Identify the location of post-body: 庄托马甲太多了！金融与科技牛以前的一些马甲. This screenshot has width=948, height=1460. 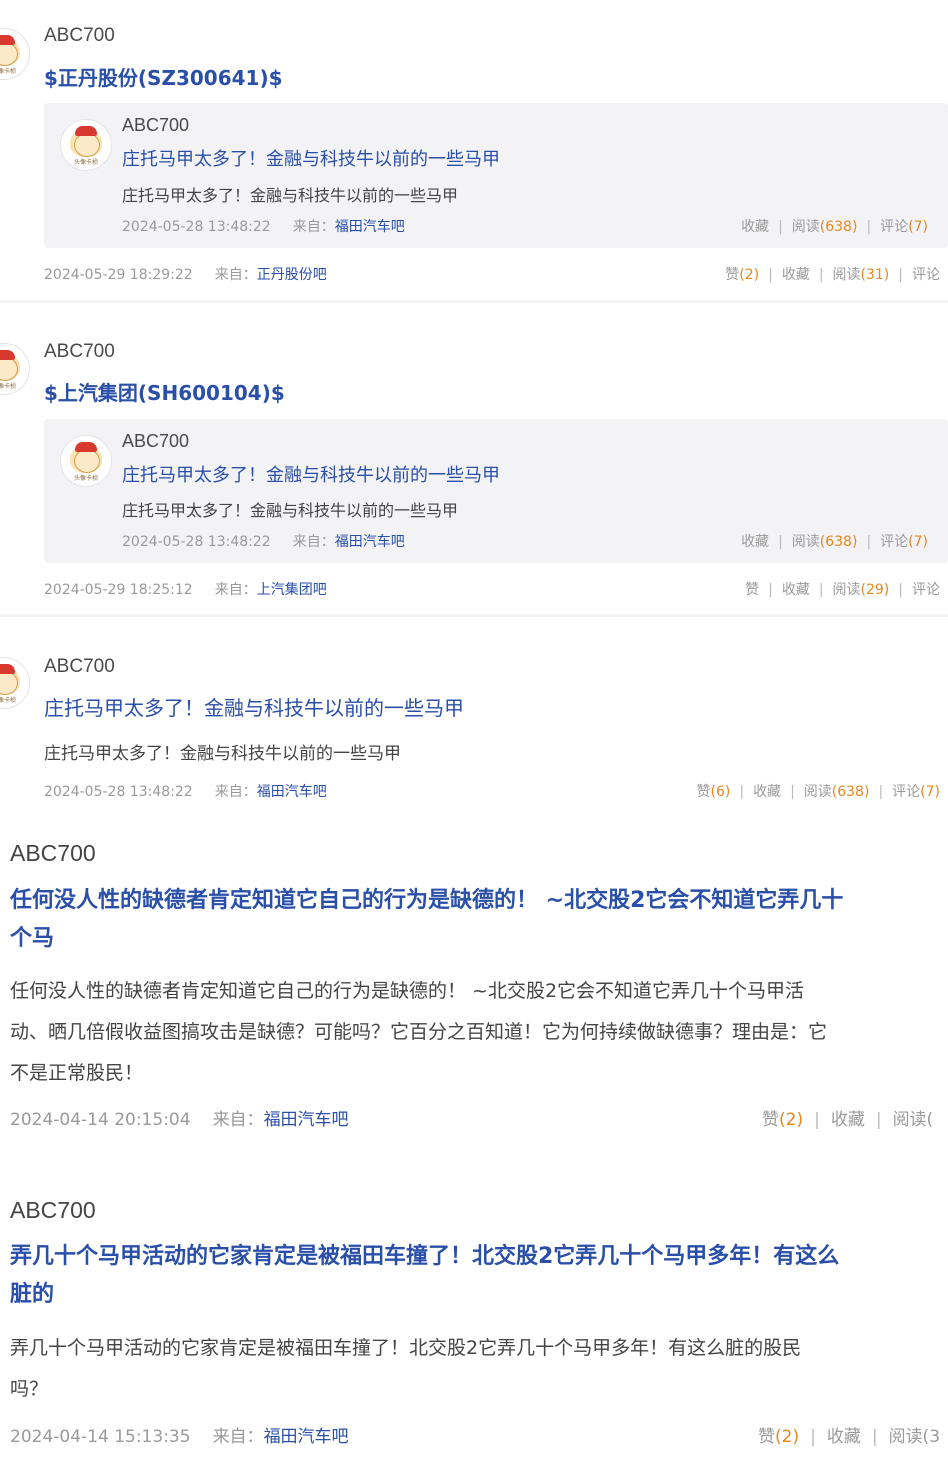
(222, 754).